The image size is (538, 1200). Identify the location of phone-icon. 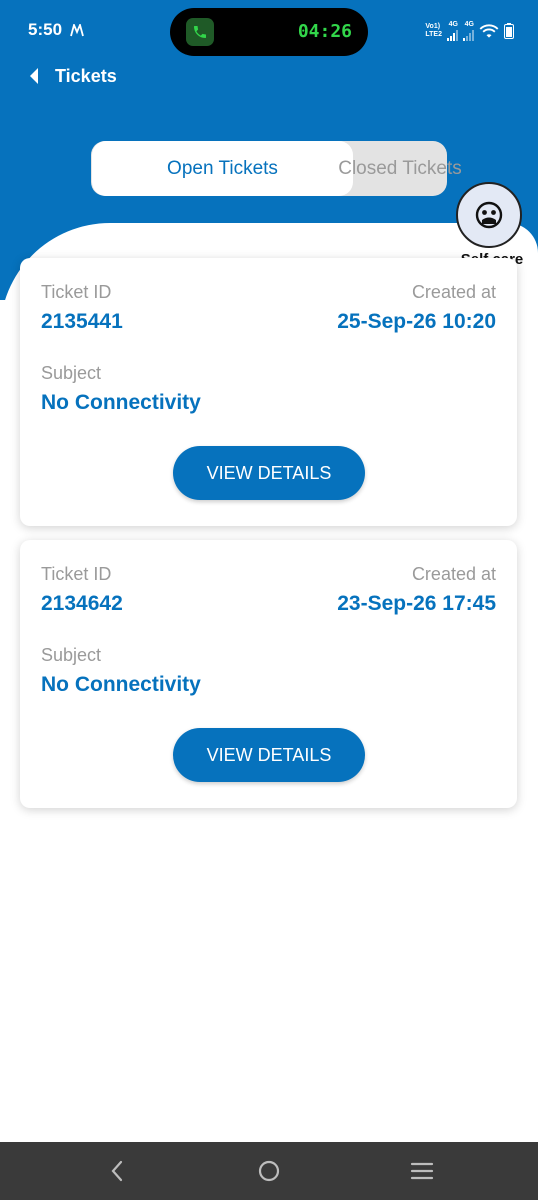
(200, 32).